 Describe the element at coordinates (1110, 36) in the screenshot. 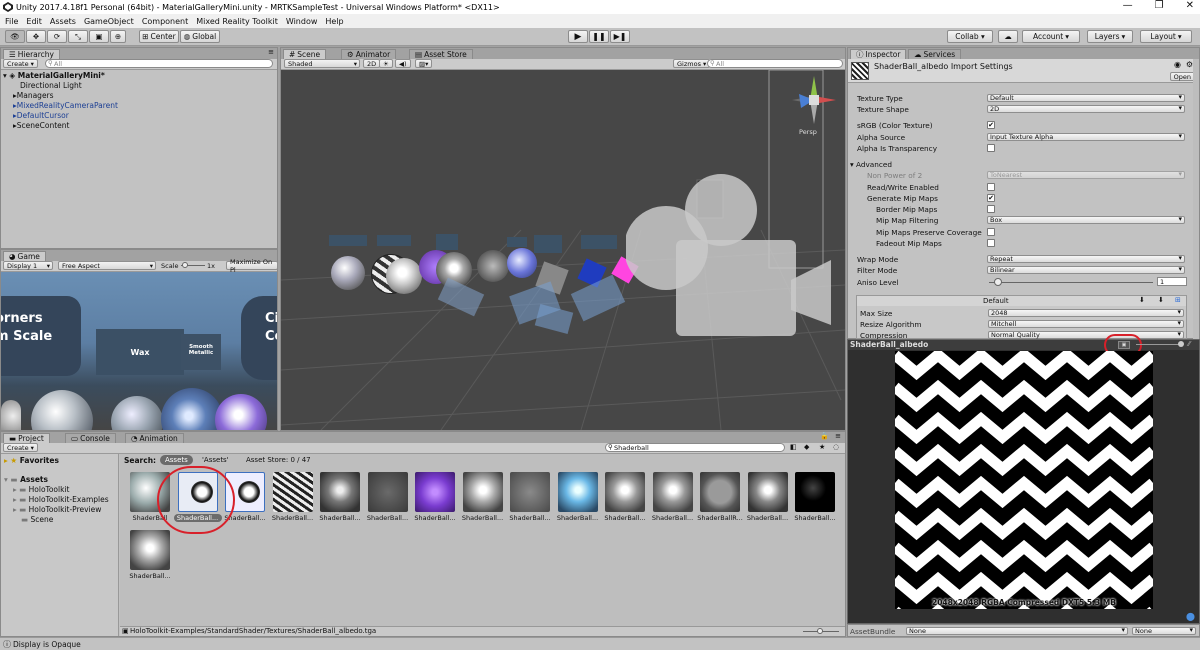

I see `layers-dropdown: Layers ▾` at that location.